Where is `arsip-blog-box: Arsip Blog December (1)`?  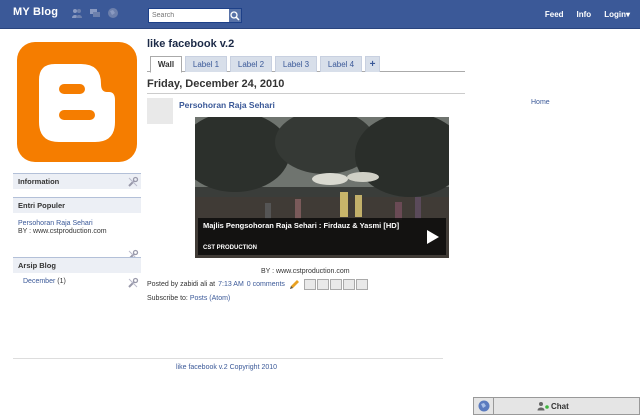 arsip-blog-box: Arsip Blog December (1) is located at coordinates (77, 280).